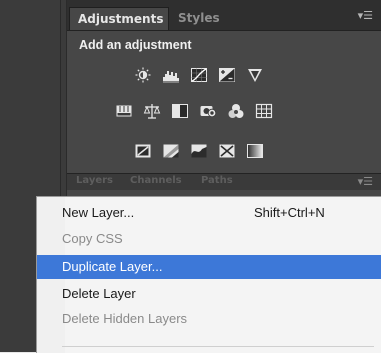  What do you see at coordinates (199, 75) in the screenshot?
I see `curves-icon` at bounding box center [199, 75].